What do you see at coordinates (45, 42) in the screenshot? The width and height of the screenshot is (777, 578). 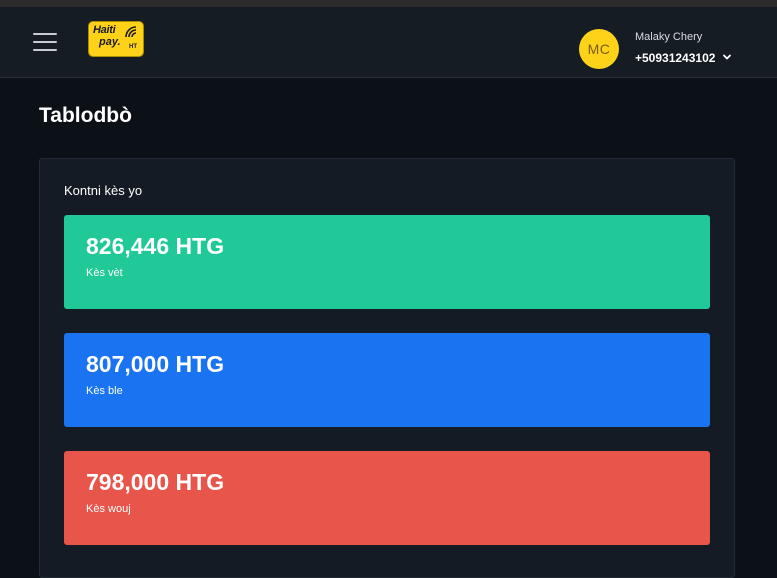 I see `hamburger-menu-icon` at bounding box center [45, 42].